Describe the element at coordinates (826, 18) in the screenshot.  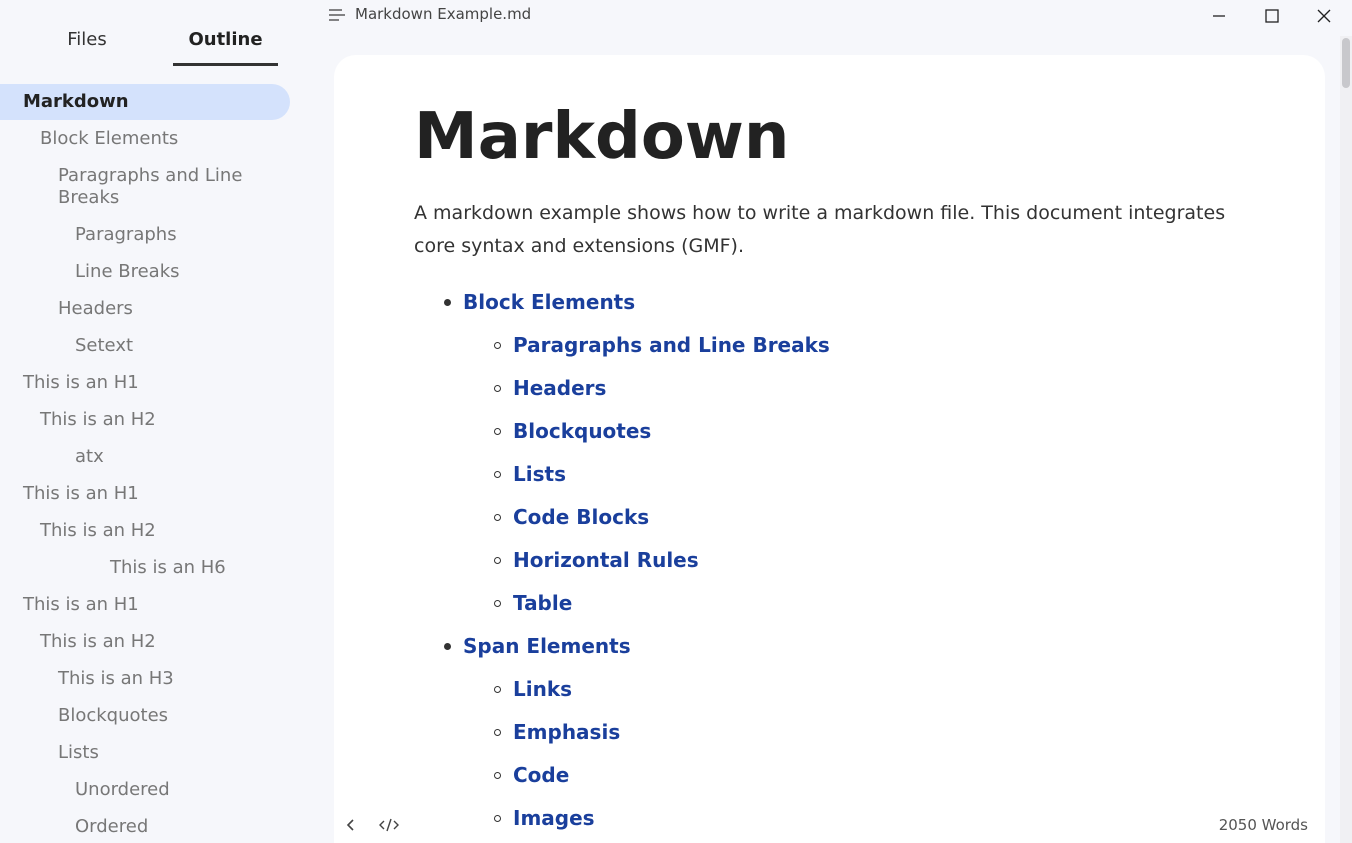
I see `title-bar: Markdown Example.md` at that location.